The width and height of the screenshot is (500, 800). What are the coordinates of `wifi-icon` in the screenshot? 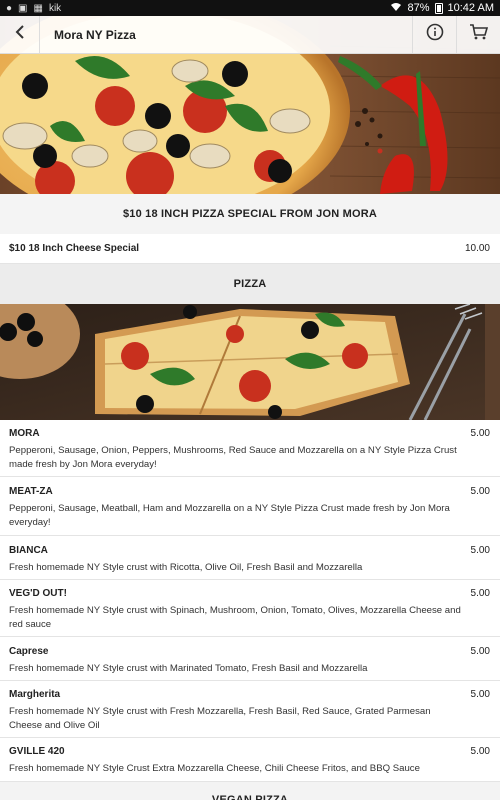 It's located at (396, 8).